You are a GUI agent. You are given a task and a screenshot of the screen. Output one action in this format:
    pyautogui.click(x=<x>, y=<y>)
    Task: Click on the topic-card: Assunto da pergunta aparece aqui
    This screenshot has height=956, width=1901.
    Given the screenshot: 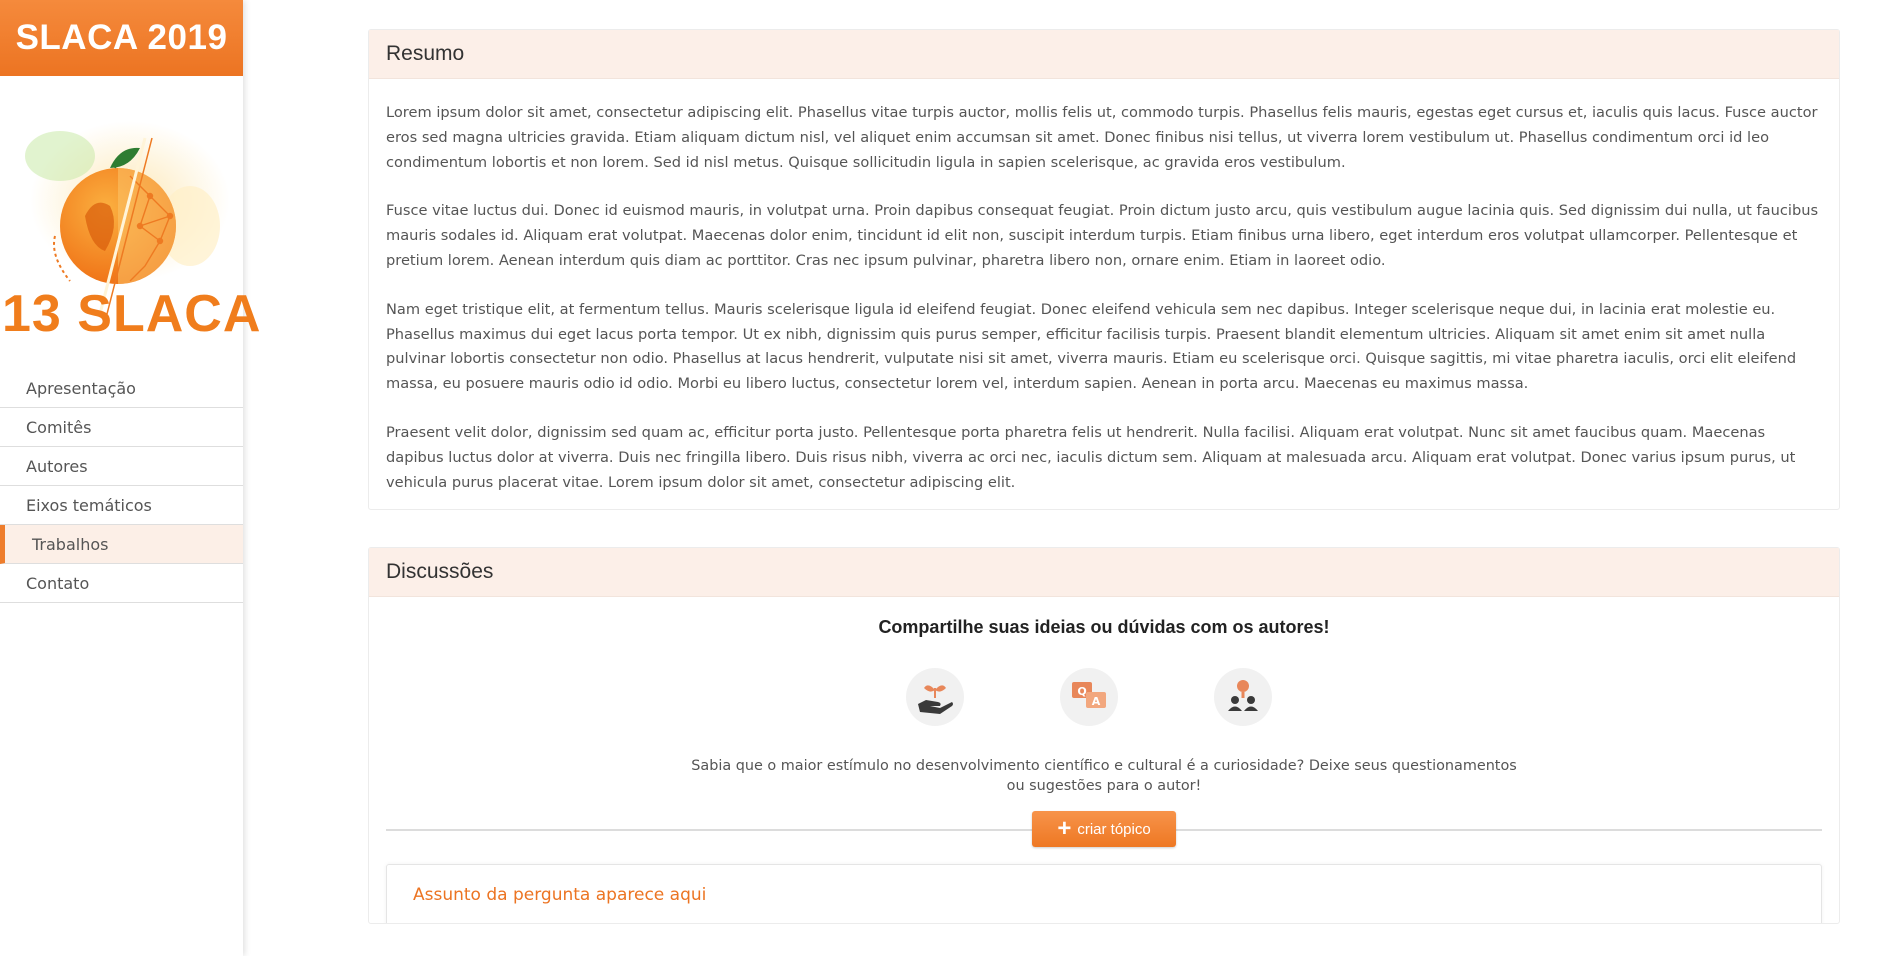 What is the action you would take?
    pyautogui.click(x=1104, y=894)
    